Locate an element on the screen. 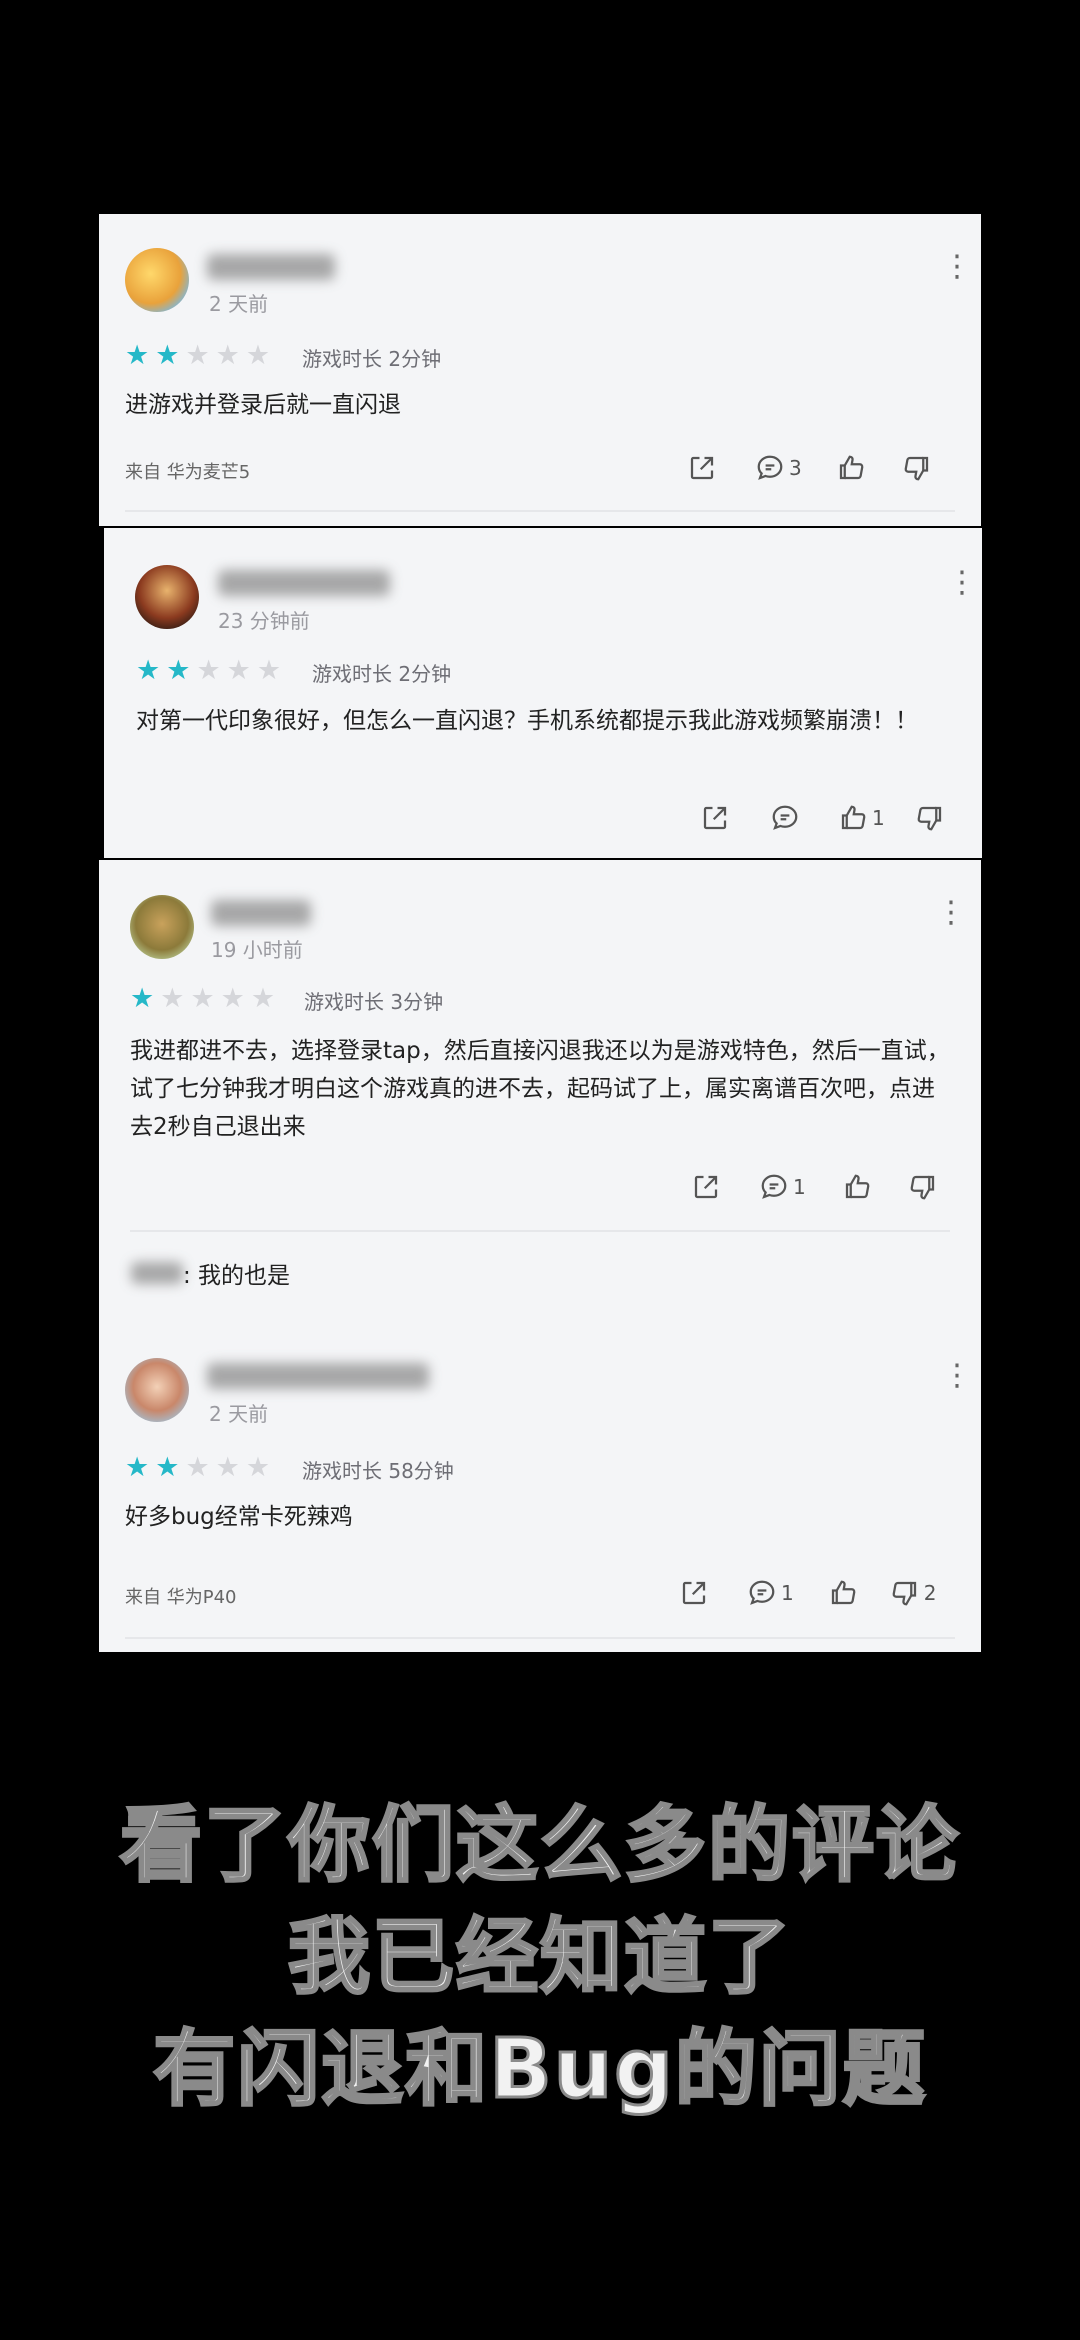 Image resolution: width=1080 pixels, height=2340 pixels. review-text: 进游戏并登录后就一直闪退 is located at coordinates (263, 405).